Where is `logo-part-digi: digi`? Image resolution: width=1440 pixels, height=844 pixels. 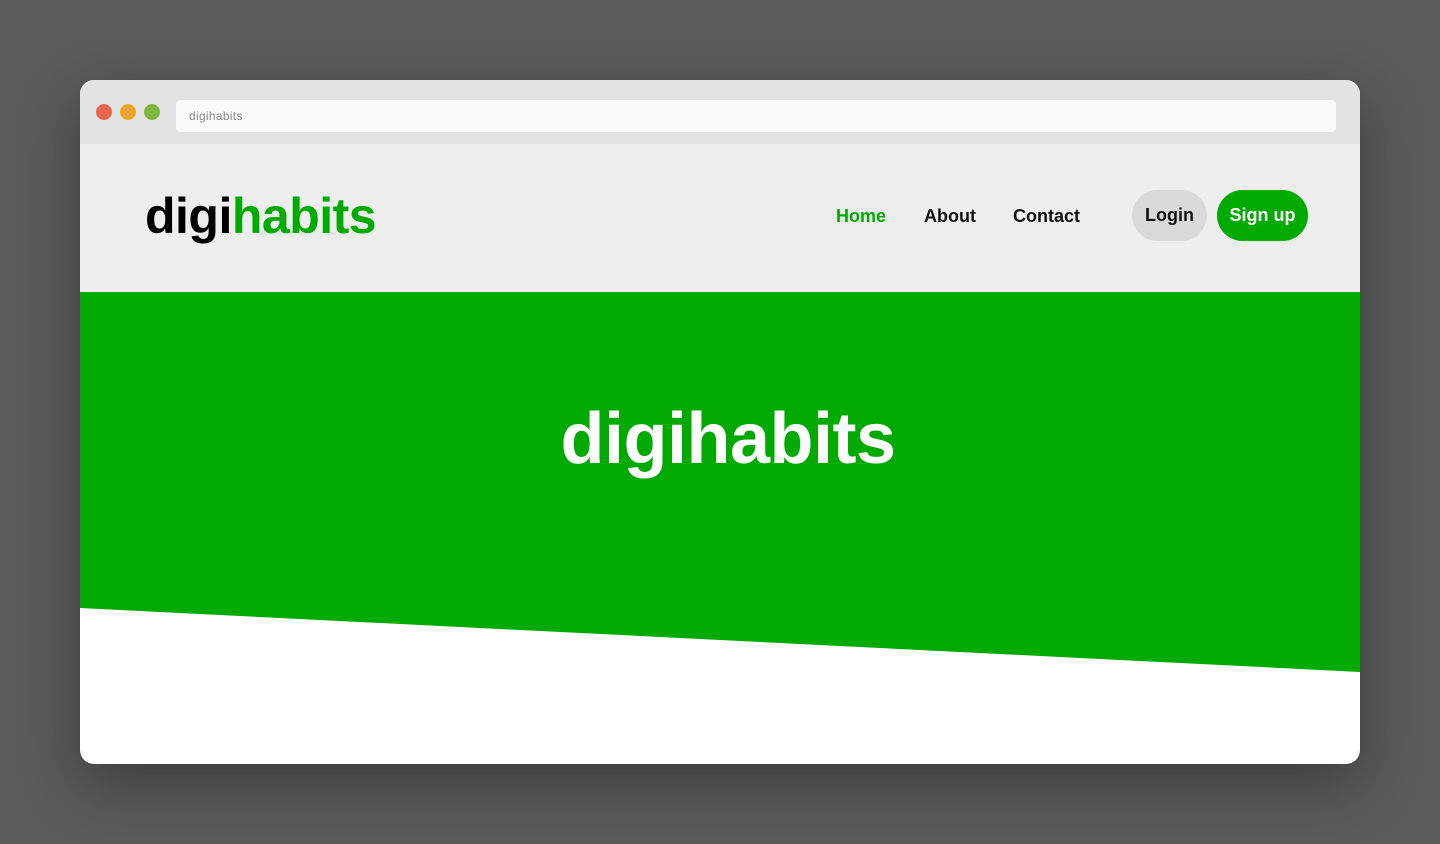 logo-part-digi: digi is located at coordinates (188, 216).